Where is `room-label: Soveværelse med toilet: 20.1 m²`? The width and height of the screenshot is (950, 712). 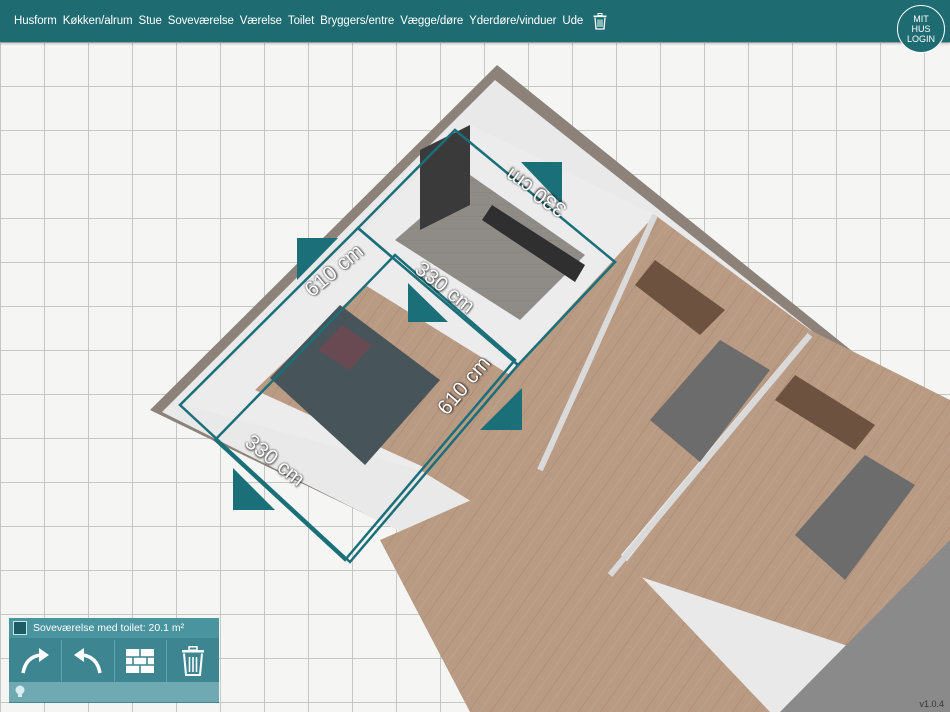
room-label: Soveværelse med toilet: 20.1 m² is located at coordinates (109, 628).